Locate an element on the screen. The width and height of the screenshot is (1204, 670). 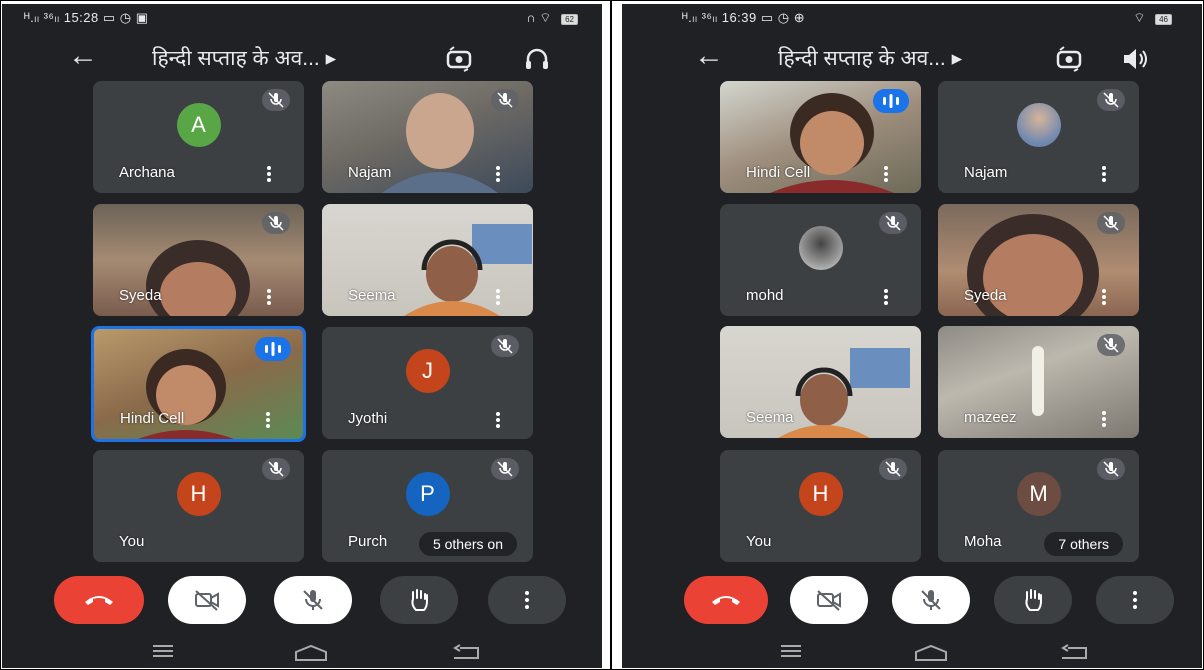
participant-tile-mohd: mohd is located at coordinates (820, 260).